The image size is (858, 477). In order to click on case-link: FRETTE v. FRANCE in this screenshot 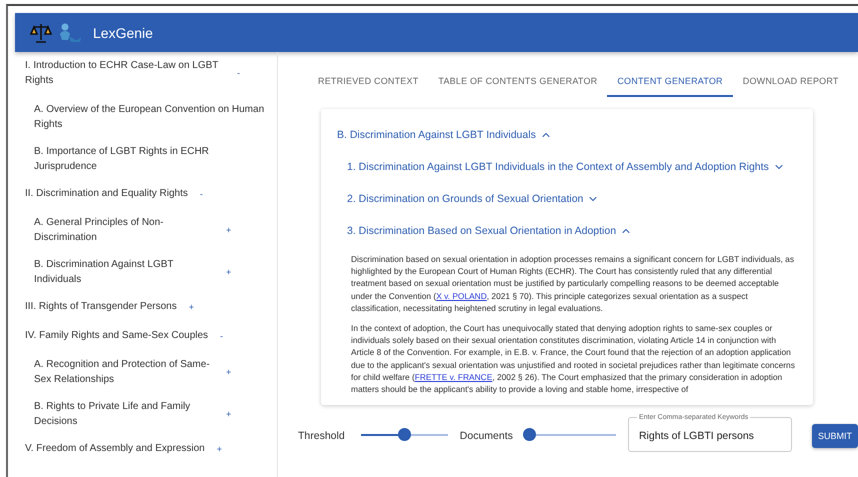, I will do `click(453, 377)`.